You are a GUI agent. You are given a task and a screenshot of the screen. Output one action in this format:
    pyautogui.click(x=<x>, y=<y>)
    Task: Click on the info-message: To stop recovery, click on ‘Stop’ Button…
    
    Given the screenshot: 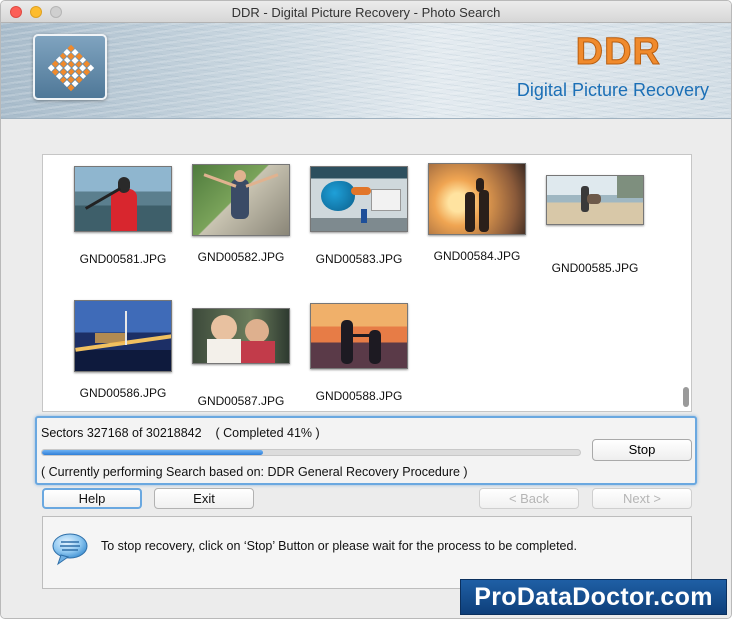 What is the action you would take?
    pyautogui.click(x=339, y=546)
    